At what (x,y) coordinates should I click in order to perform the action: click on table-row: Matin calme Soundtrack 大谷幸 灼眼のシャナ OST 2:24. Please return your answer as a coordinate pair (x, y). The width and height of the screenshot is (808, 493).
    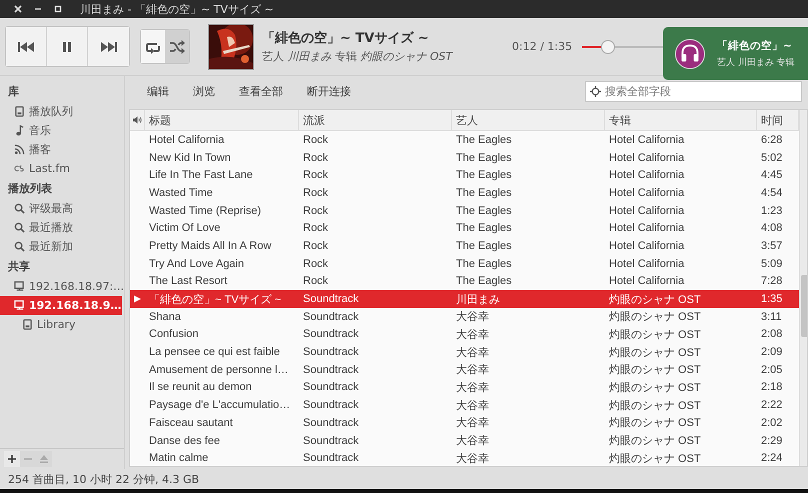
    Looking at the image, I should click on (464, 457).